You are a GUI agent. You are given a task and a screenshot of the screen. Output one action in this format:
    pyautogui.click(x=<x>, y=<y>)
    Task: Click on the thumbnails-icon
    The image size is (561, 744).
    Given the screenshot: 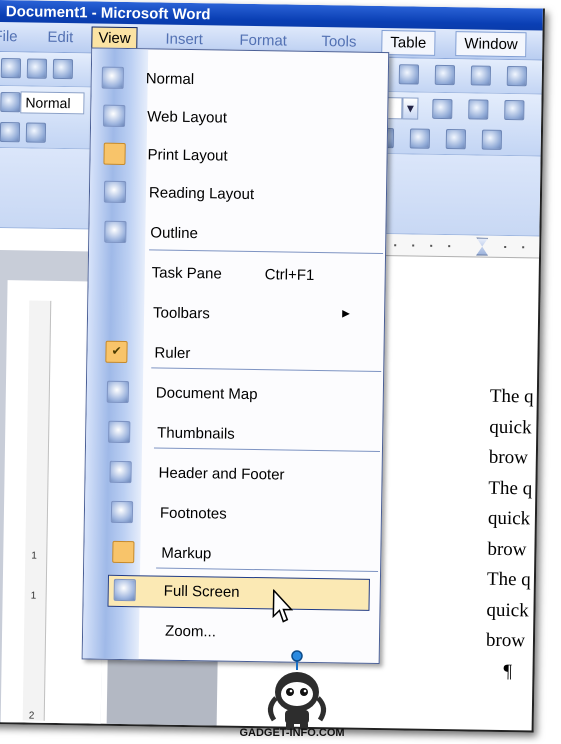 What is the action you would take?
    pyautogui.click(x=119, y=432)
    